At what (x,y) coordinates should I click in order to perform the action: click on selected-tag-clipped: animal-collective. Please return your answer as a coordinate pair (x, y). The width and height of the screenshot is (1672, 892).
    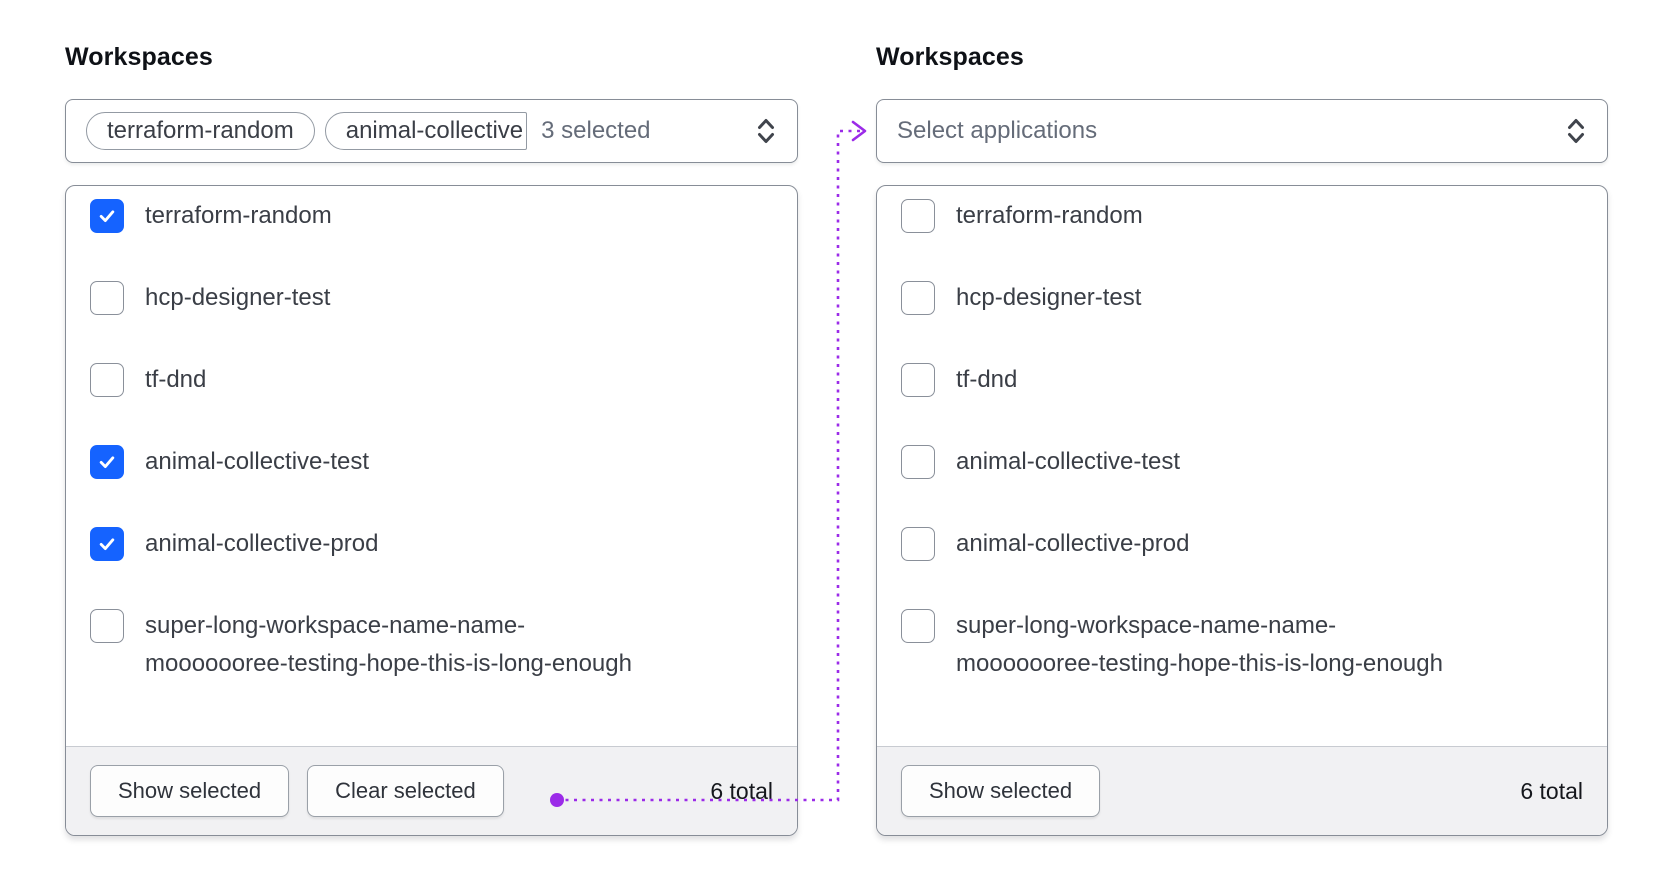
    Looking at the image, I should click on (426, 131).